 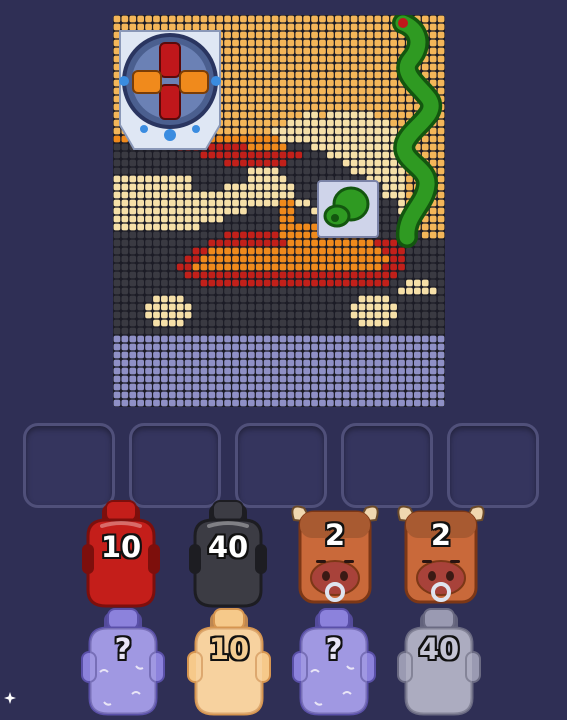 I want to click on green-snake-icon, so click(x=417, y=135).